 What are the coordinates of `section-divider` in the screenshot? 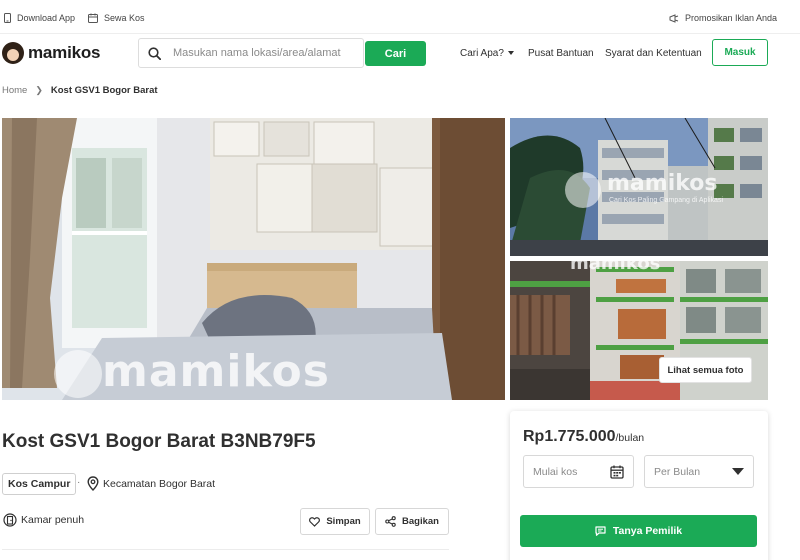 It's located at (225, 549).